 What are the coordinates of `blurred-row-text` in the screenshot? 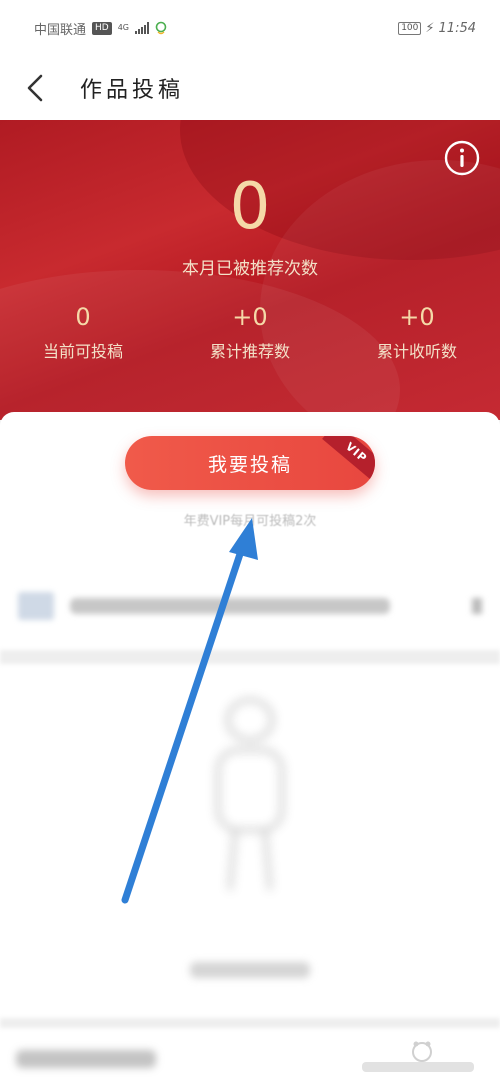 It's located at (230, 606).